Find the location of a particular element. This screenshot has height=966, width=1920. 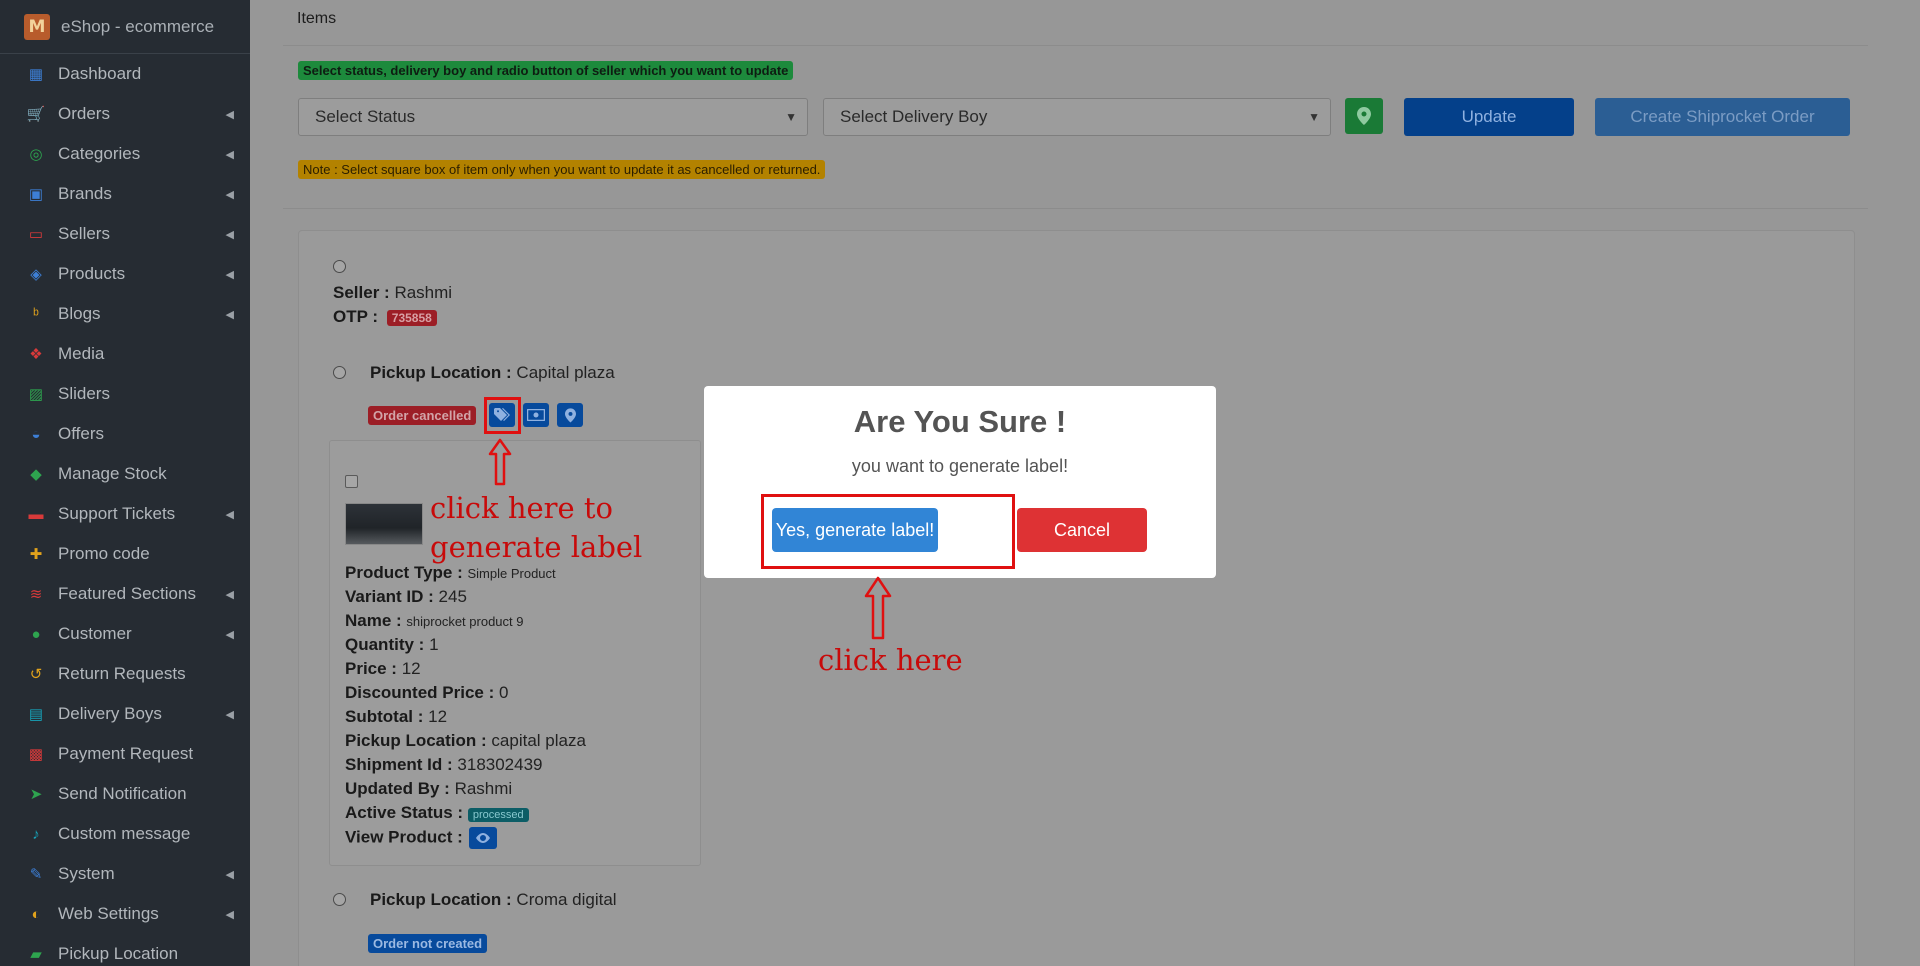

brand-name: eShop - ecommerce is located at coordinates (138, 26).